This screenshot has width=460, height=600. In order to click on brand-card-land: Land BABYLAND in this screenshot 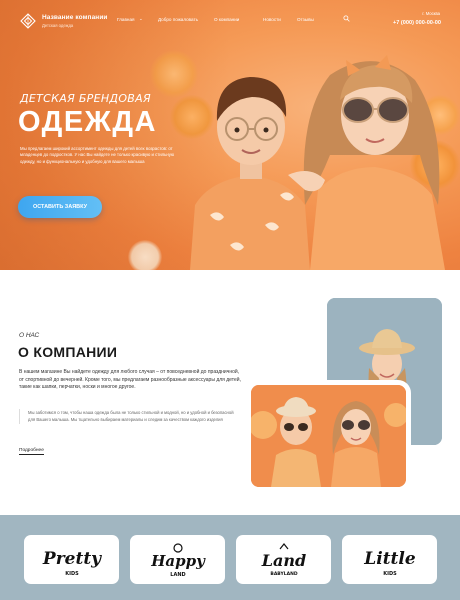, I will do `click(283, 559)`.